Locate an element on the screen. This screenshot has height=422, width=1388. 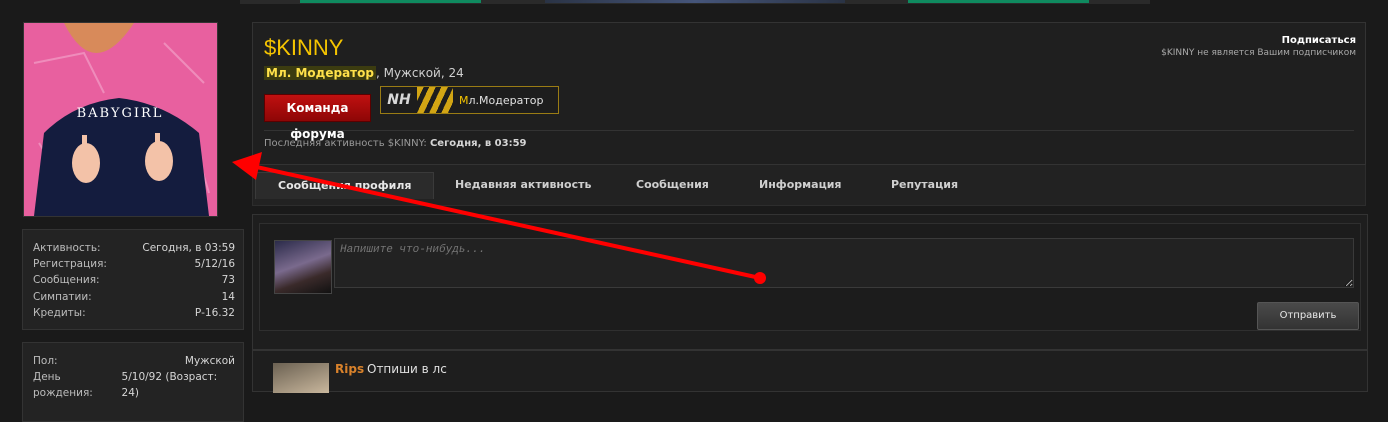
top-nav-banner is located at coordinates (695, 1).